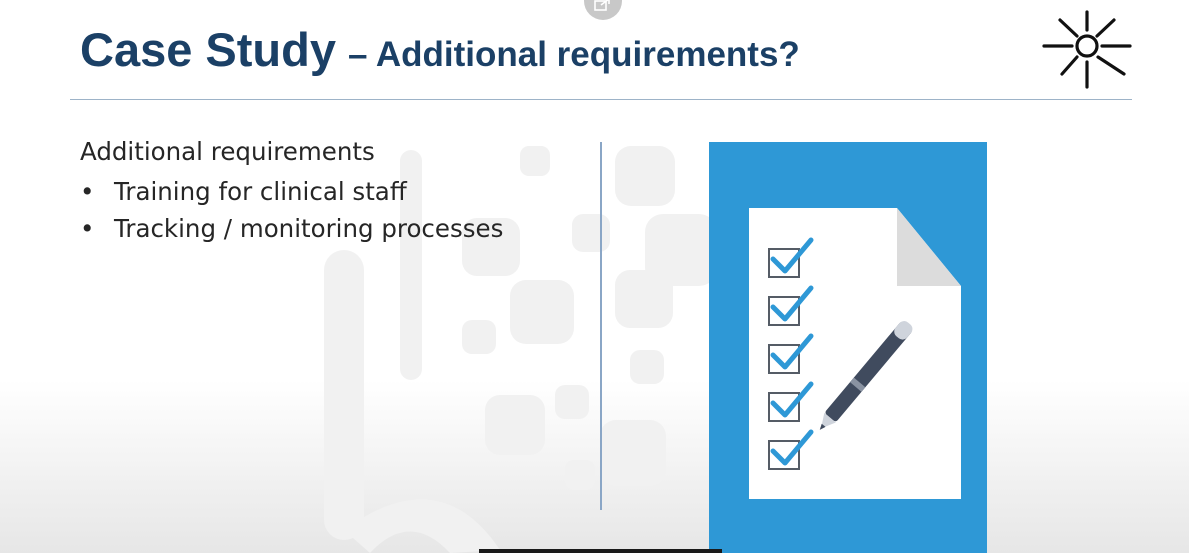 The image size is (1189, 558). What do you see at coordinates (573, 54) in the screenshot?
I see `title-subtitle: – Additional requirements?` at bounding box center [573, 54].